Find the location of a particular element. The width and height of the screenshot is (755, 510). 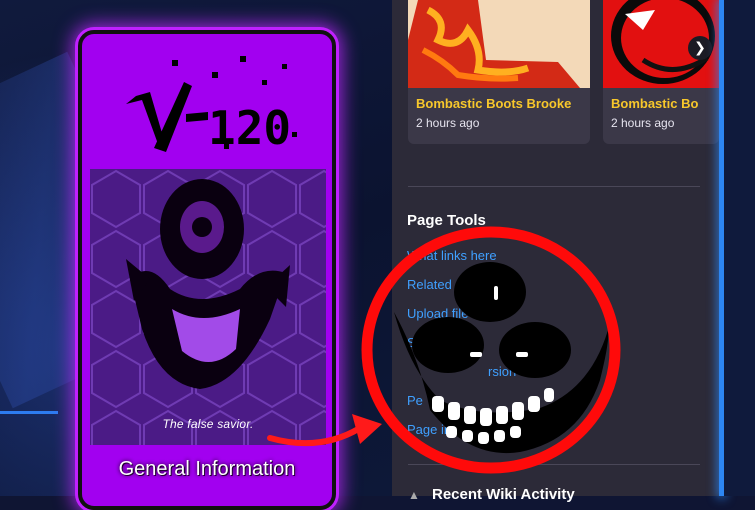

trending-card: Bombastic Bo 2 hours ago is located at coordinates (661, 72).